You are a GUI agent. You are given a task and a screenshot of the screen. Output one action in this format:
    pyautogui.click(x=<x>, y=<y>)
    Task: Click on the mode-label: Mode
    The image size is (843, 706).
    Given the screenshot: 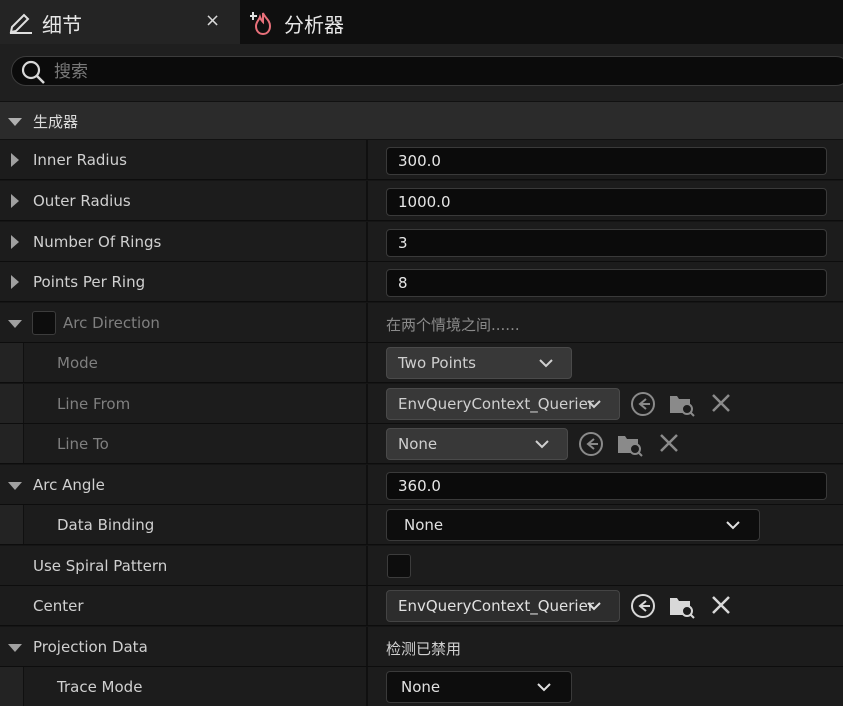 What is the action you would take?
    pyautogui.click(x=77, y=363)
    